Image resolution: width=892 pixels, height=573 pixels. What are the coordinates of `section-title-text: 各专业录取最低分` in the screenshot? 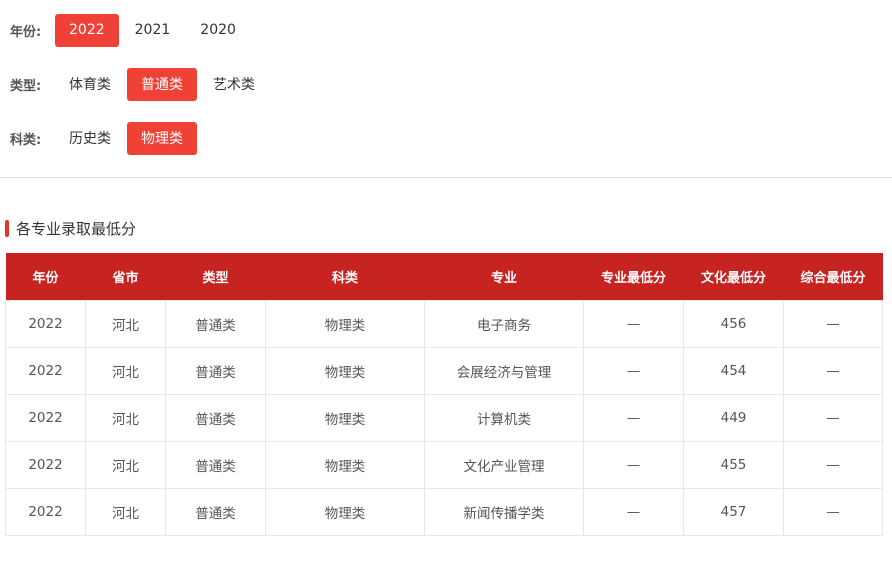 It's located at (76, 228).